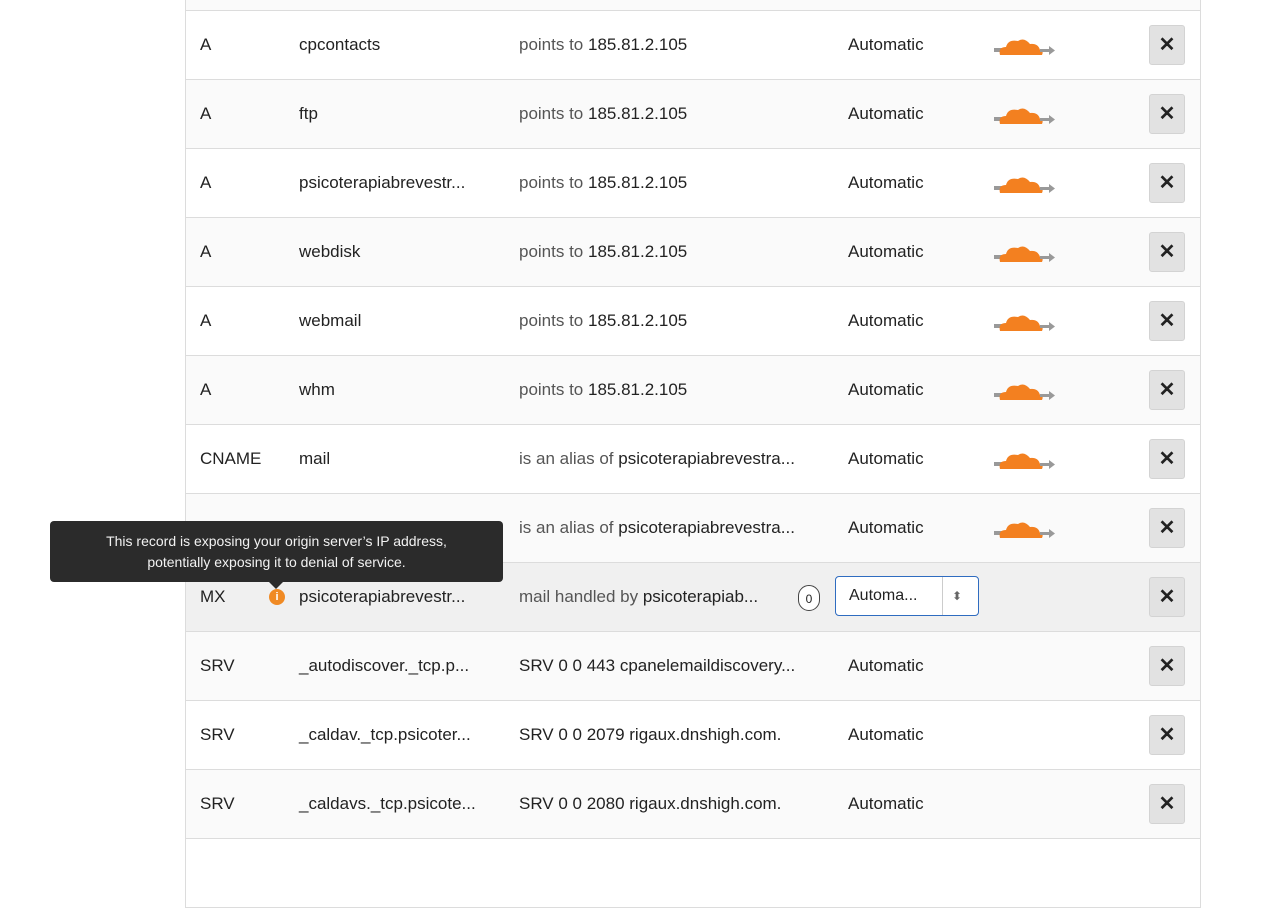 The height and width of the screenshot is (908, 1275). What do you see at coordinates (957, 596) in the screenshot?
I see `select-arrows-icon: ⬍` at bounding box center [957, 596].